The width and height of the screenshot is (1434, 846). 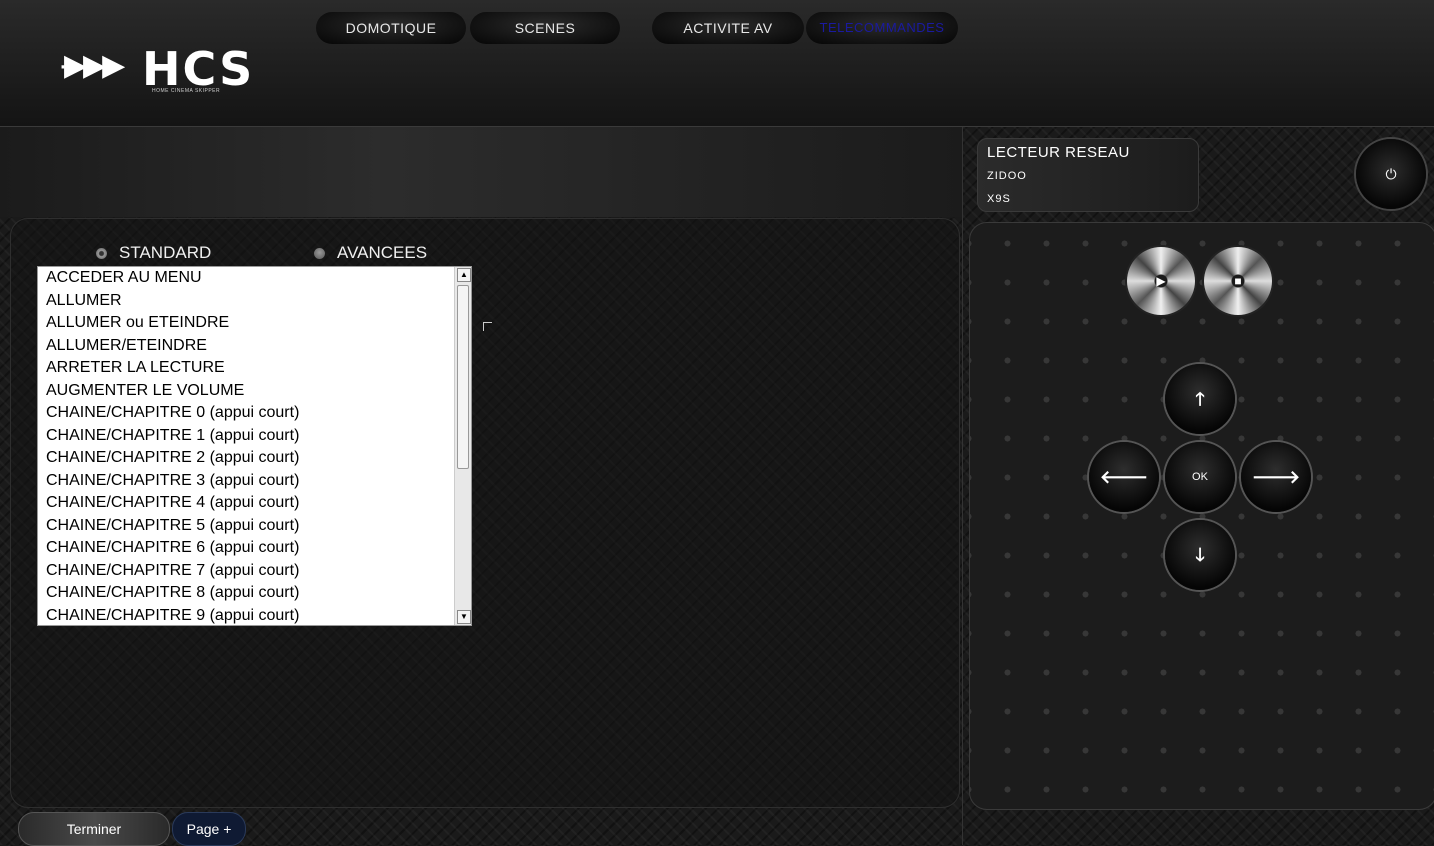 I want to click on arrow-up-icon: 🡑, so click(x=1200, y=399).